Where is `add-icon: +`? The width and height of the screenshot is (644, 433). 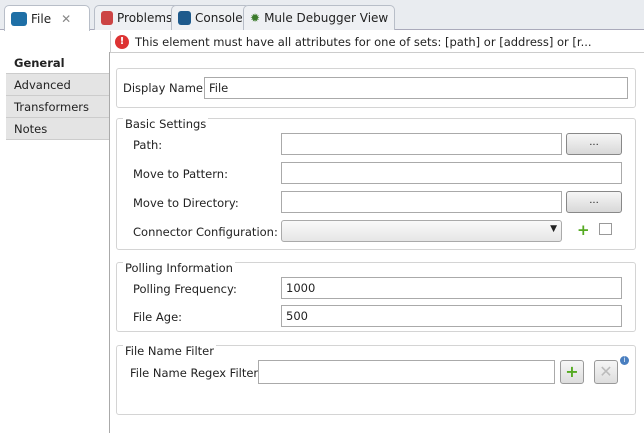
add-icon: + is located at coordinates (583, 230).